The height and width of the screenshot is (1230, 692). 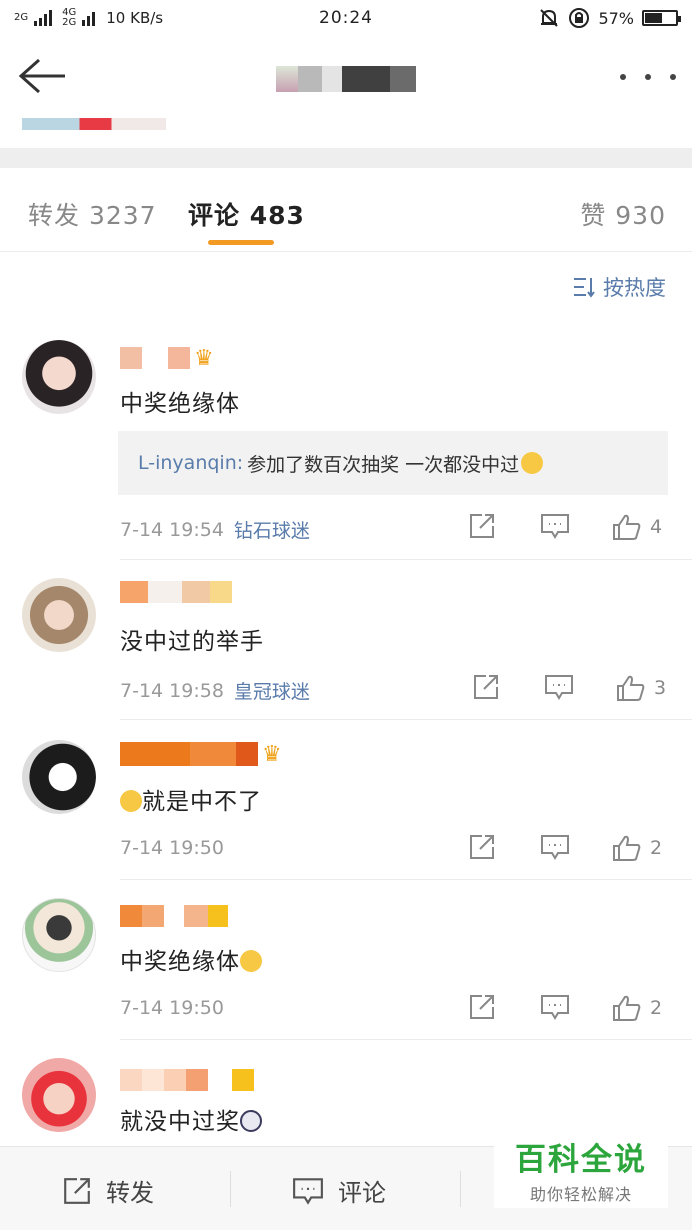 I want to click on bottom-repost-button: 转发, so click(x=108, y=1190).